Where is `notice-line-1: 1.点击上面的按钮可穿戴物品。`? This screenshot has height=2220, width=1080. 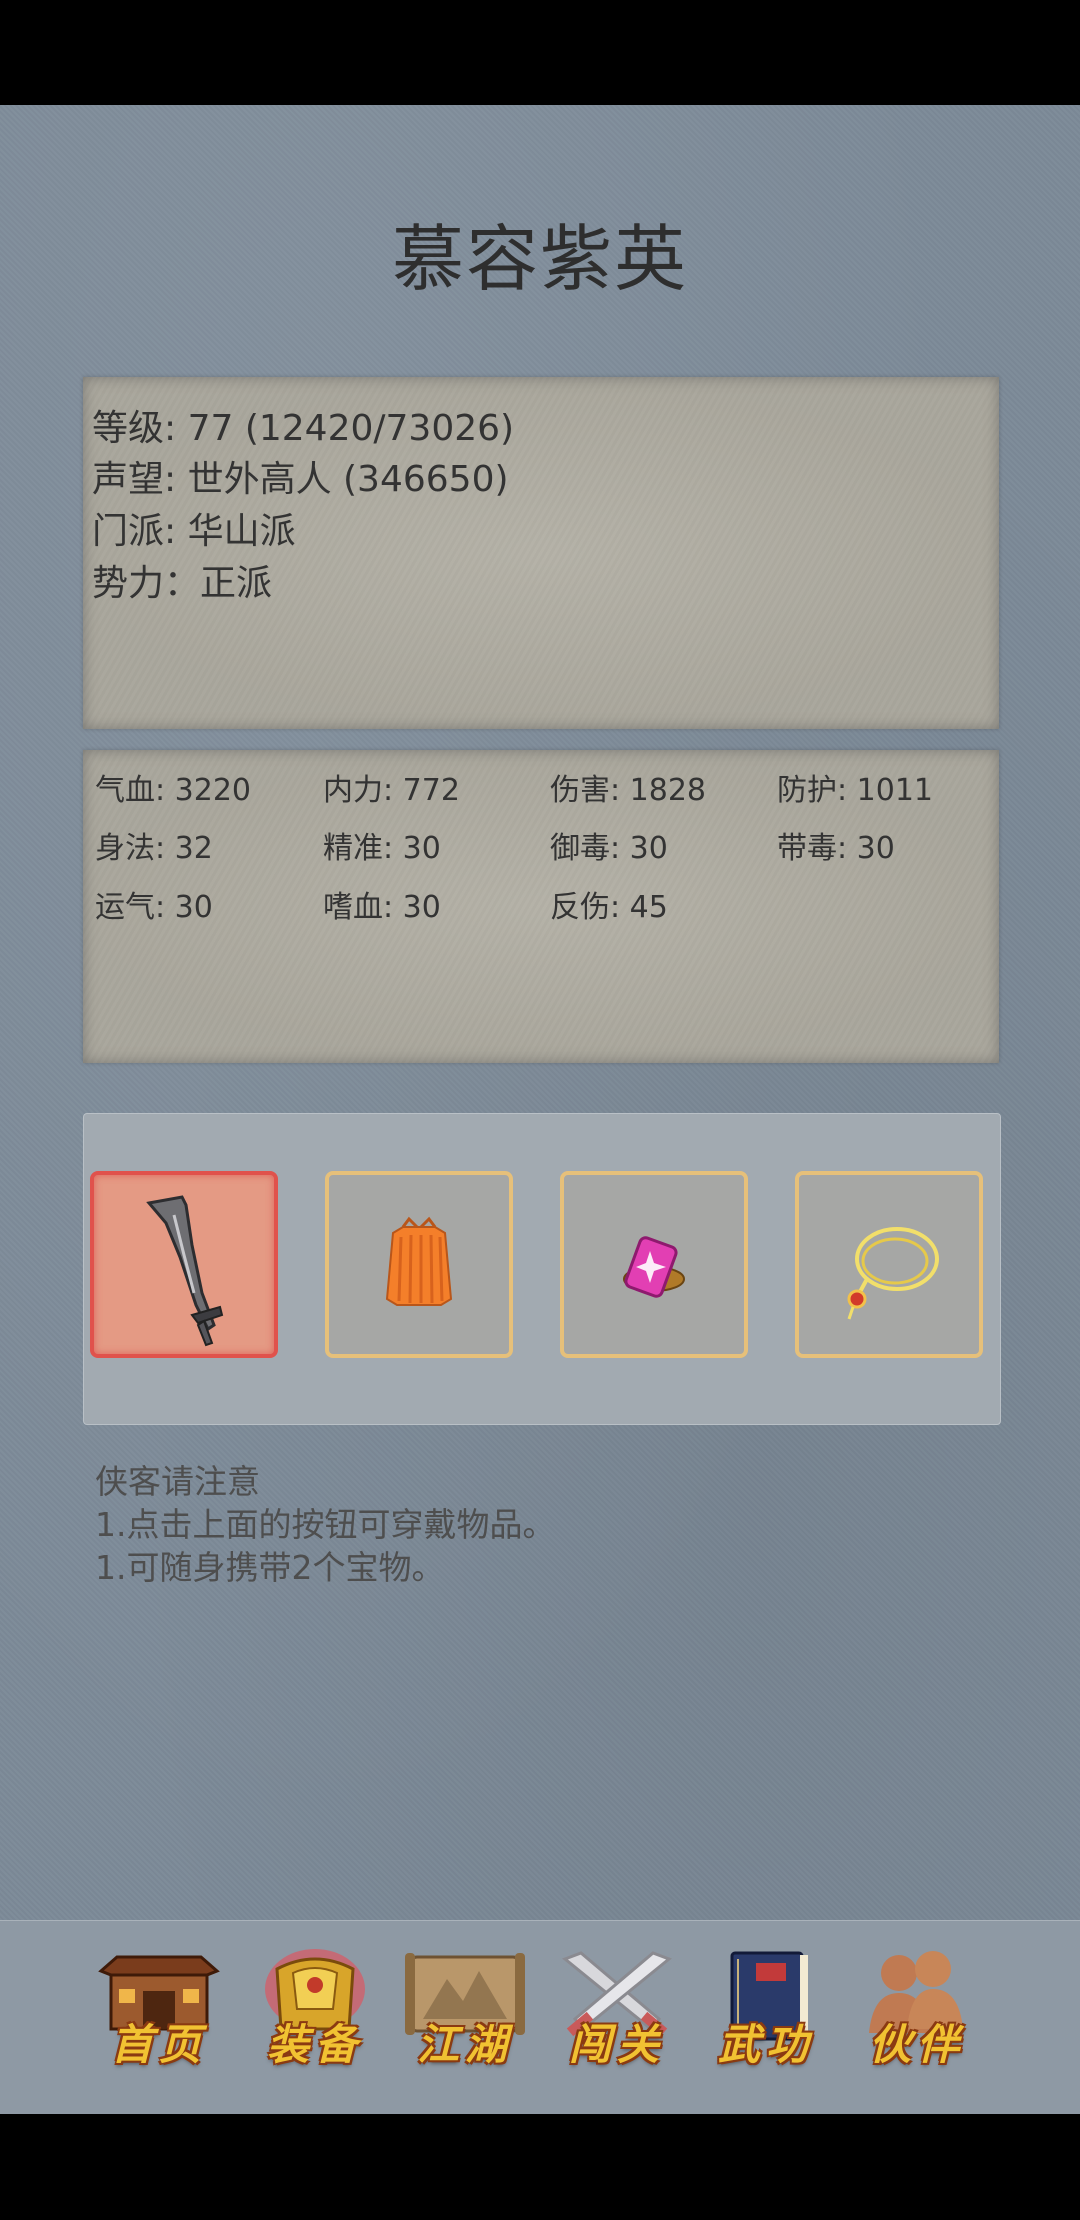 notice-line-1: 1.点击上面的按钮可穿戴物品。 is located at coordinates (325, 1524).